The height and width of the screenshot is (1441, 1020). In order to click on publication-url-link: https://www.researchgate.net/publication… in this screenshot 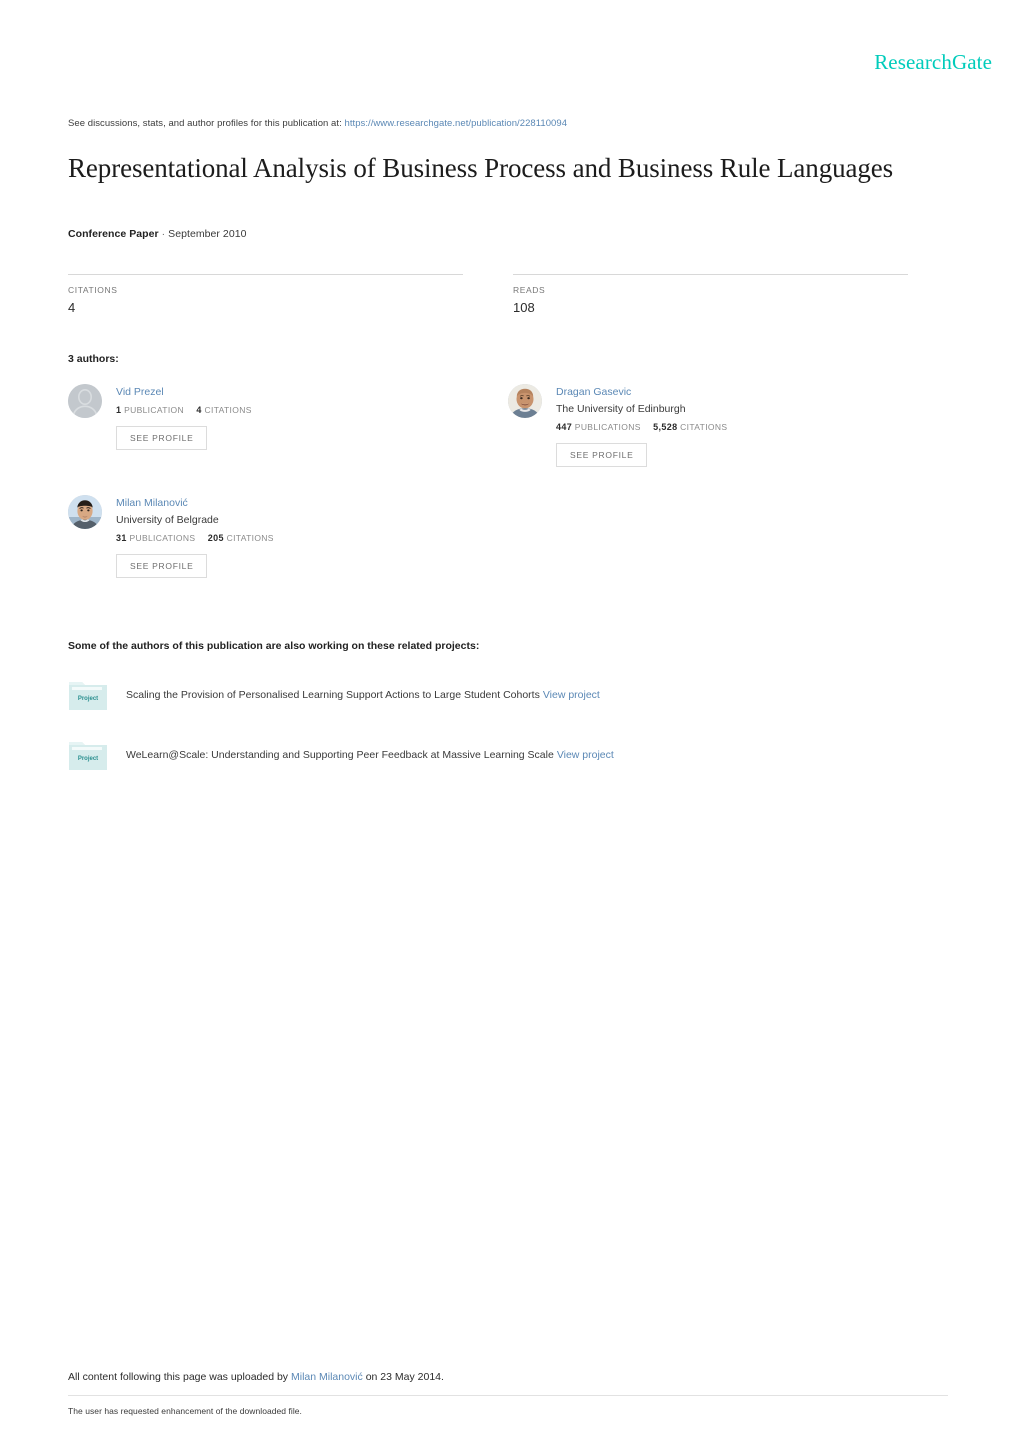, I will do `click(455, 123)`.